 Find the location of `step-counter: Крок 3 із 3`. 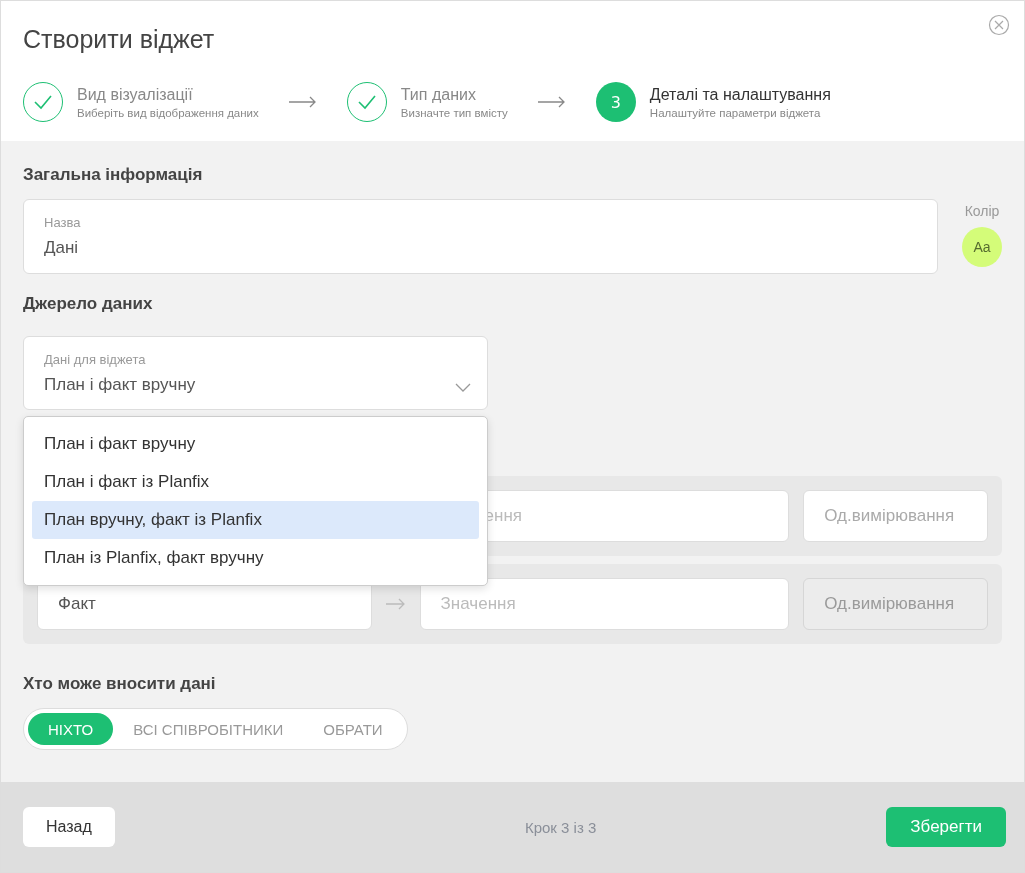

step-counter: Крок 3 із 3 is located at coordinates (560, 827).